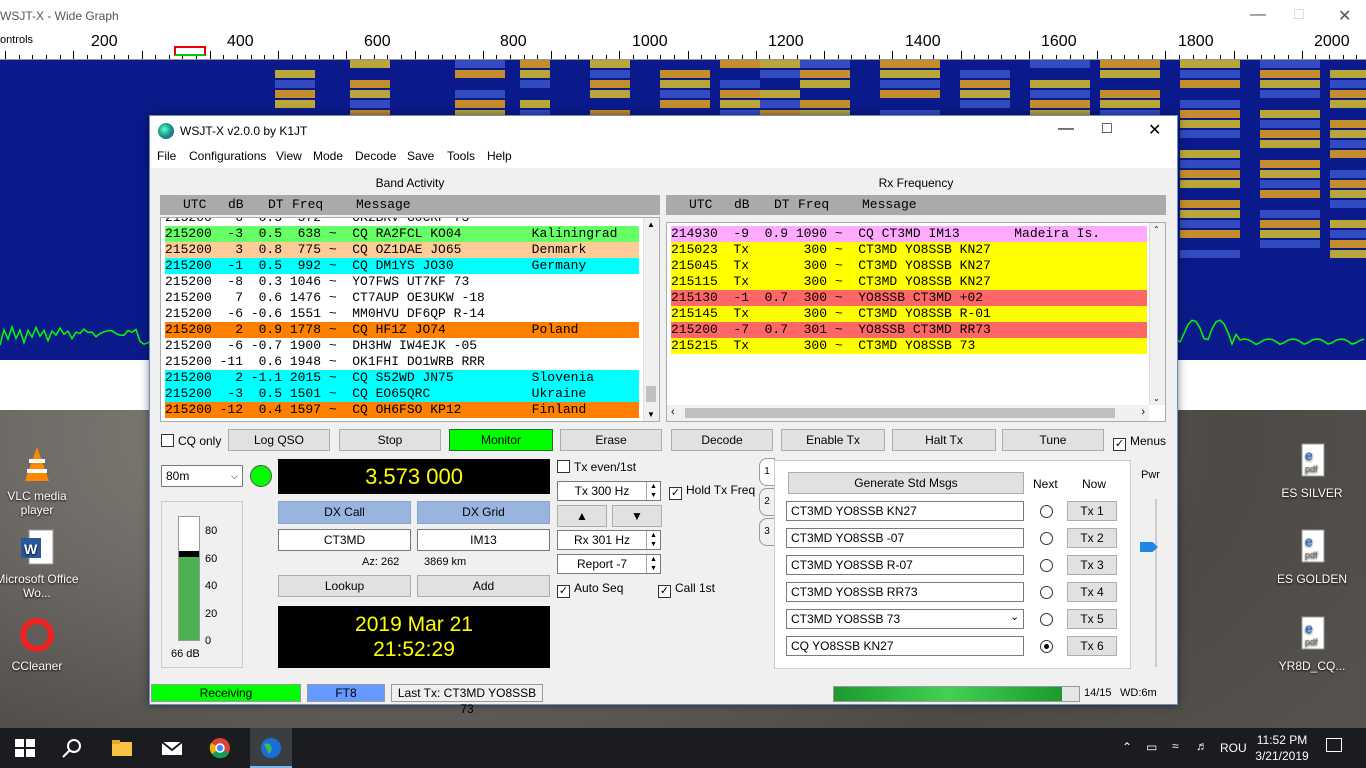 The image size is (1366, 768). What do you see at coordinates (1334, 745) in the screenshot?
I see `notification-icon` at bounding box center [1334, 745].